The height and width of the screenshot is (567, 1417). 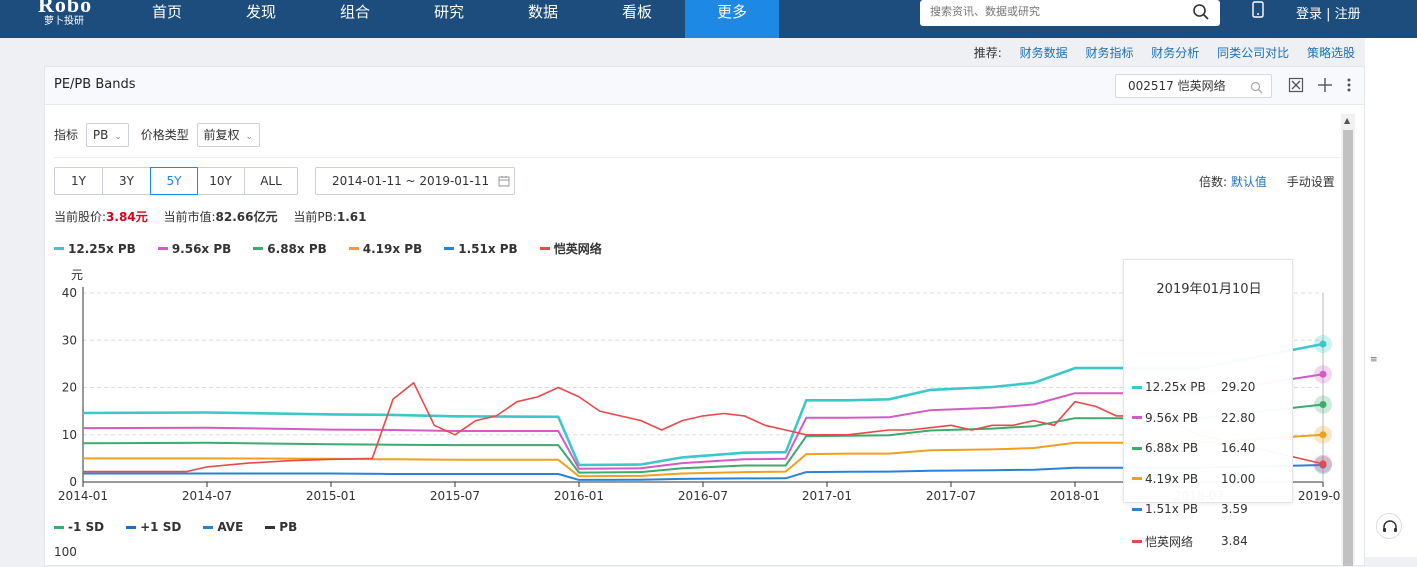 What do you see at coordinates (69, 388) in the screenshot?
I see `y-tick-label: 20` at bounding box center [69, 388].